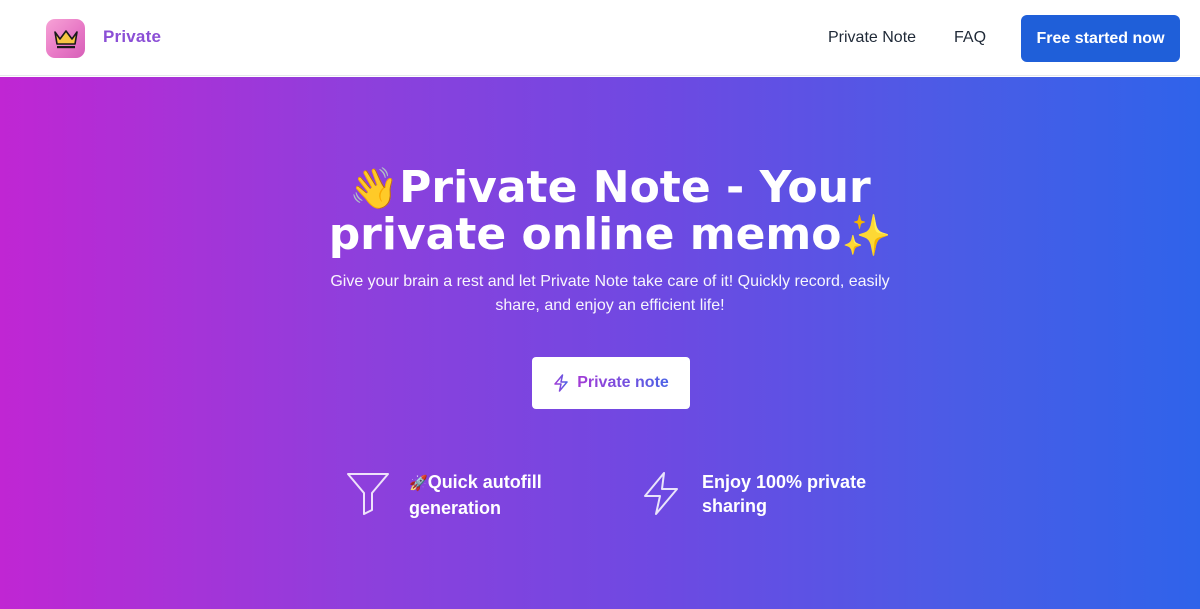  Describe the element at coordinates (132, 37) in the screenshot. I see `brand-name: Private` at that location.